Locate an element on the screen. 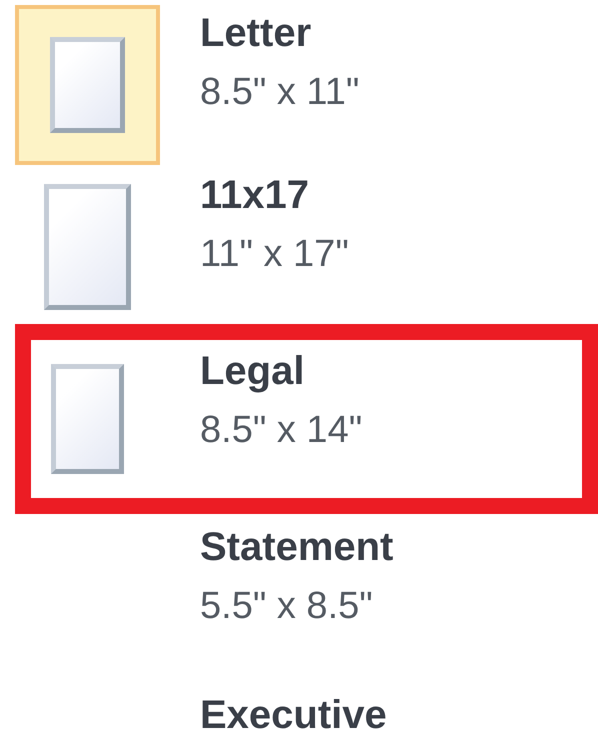 This screenshot has width=598, height=742. paper-dimensions: 8.5" x 14" is located at coordinates (281, 430).